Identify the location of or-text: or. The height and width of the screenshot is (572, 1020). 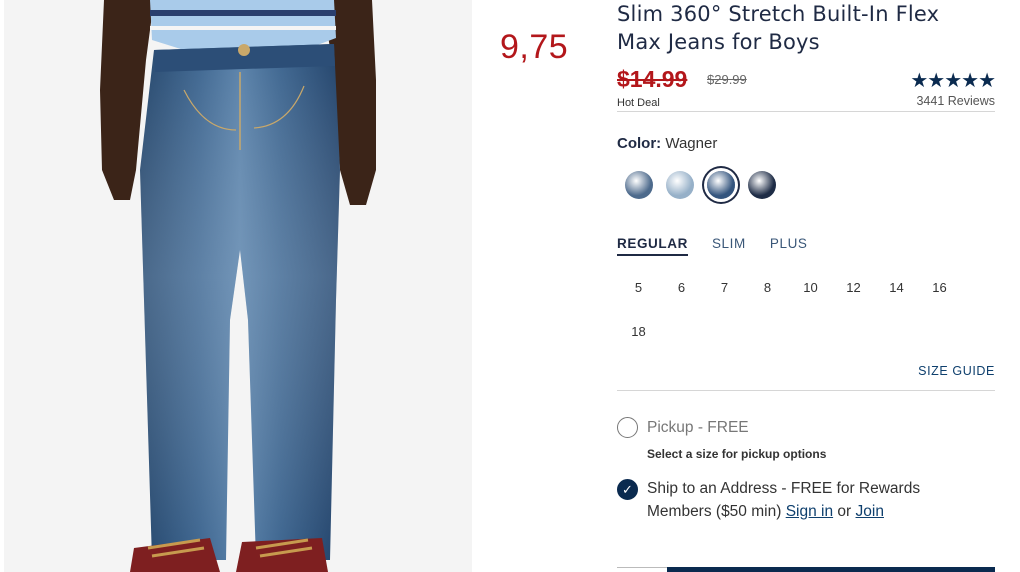
(844, 511).